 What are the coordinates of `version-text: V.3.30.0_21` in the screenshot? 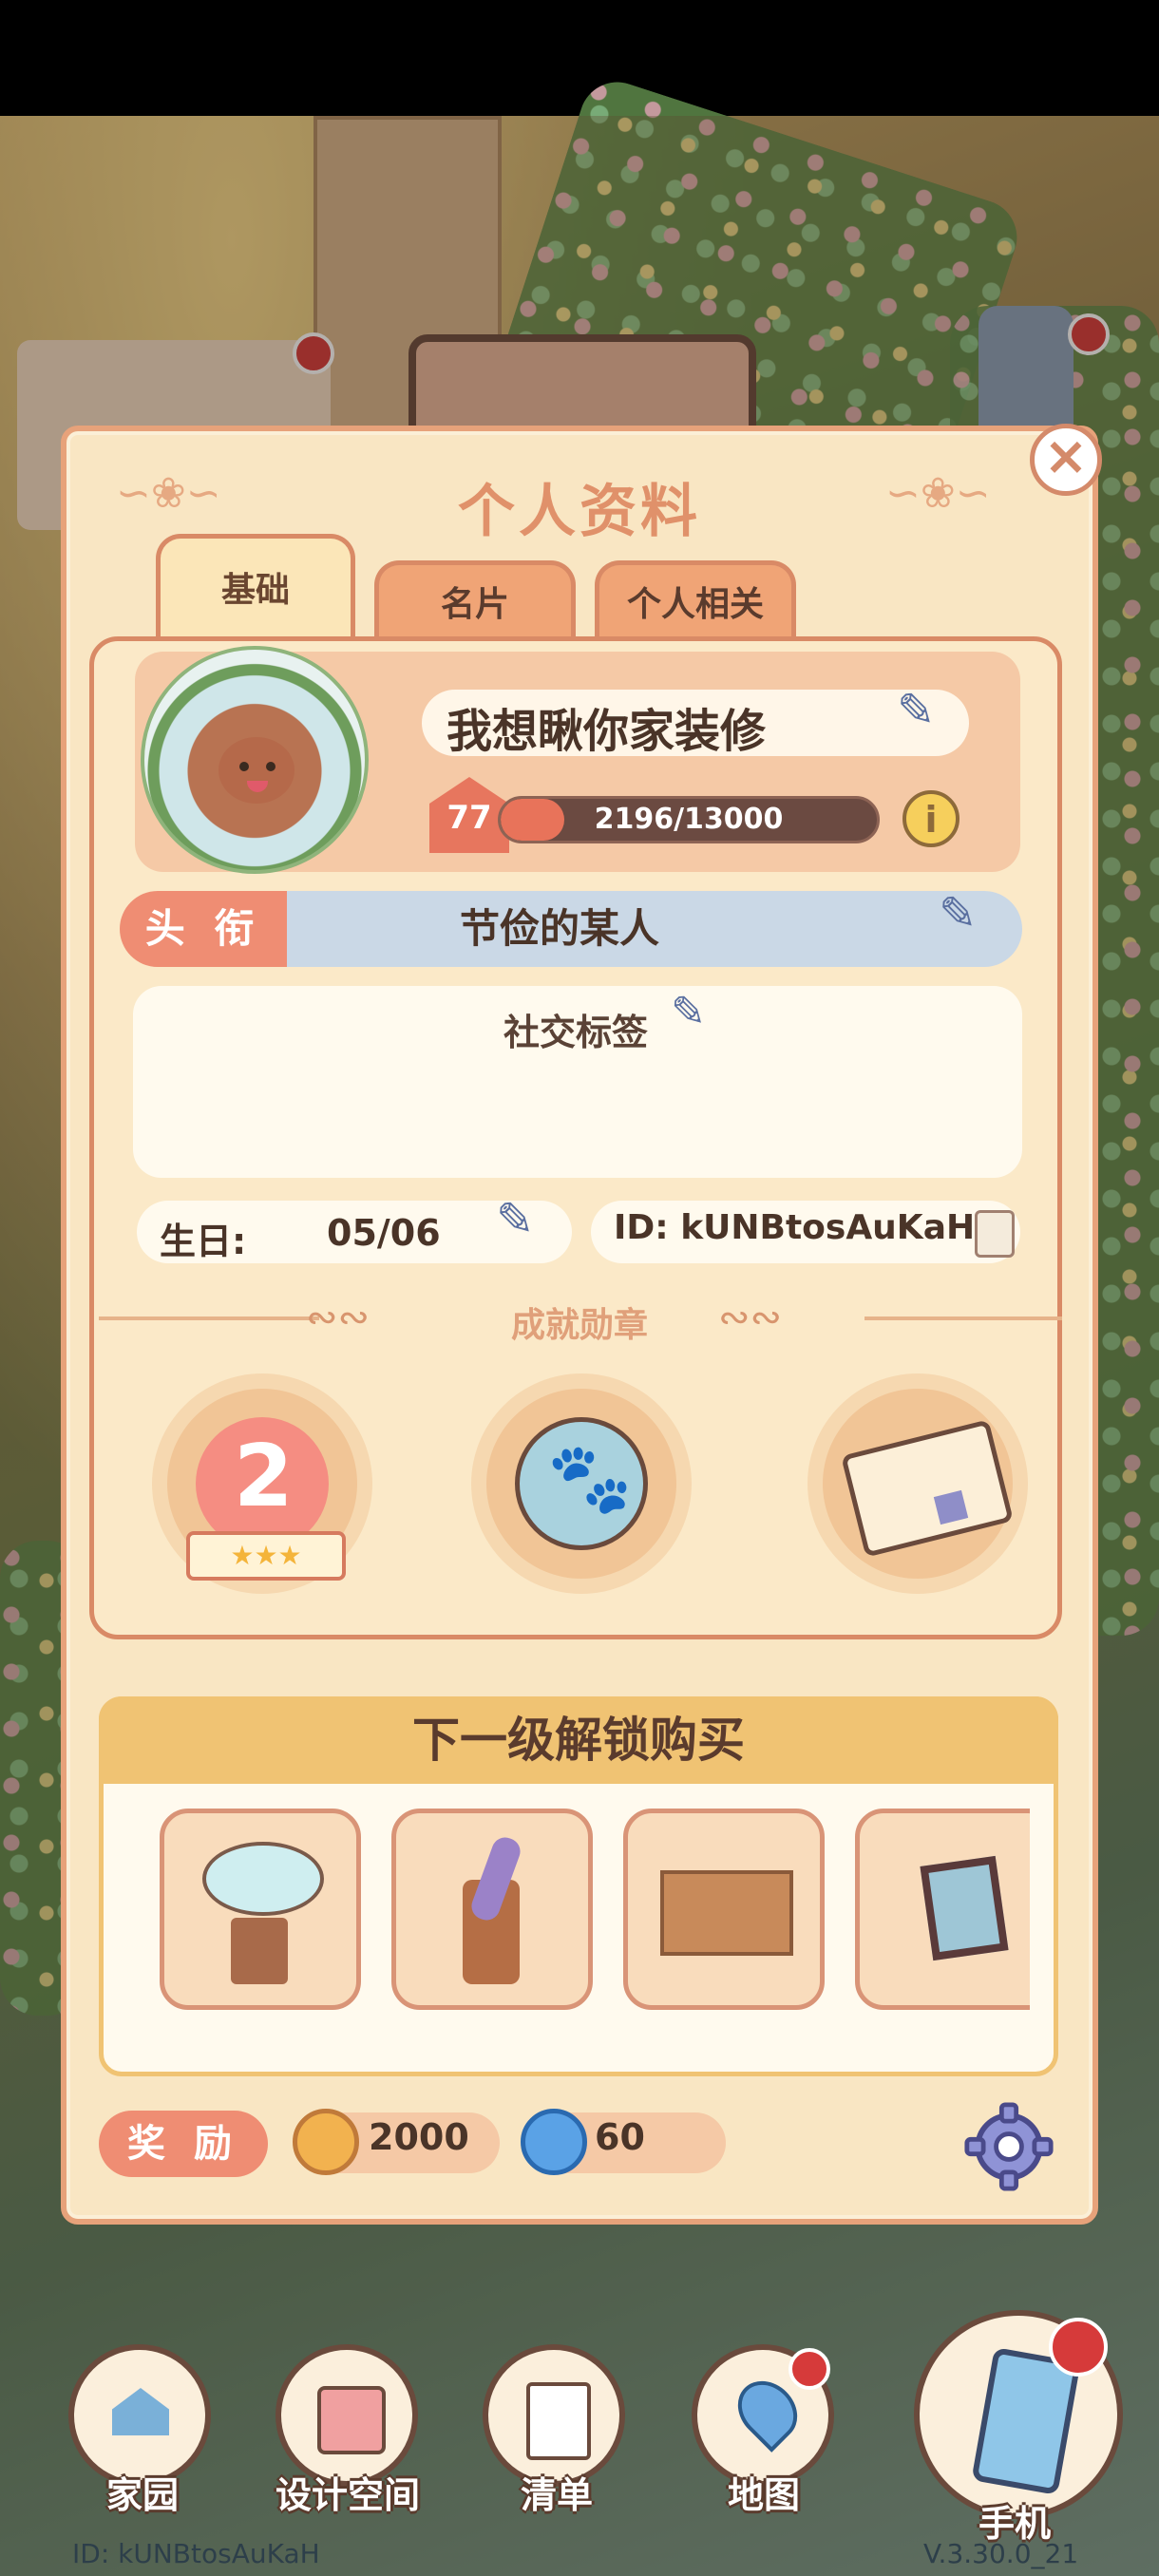 It's located at (1001, 2553).